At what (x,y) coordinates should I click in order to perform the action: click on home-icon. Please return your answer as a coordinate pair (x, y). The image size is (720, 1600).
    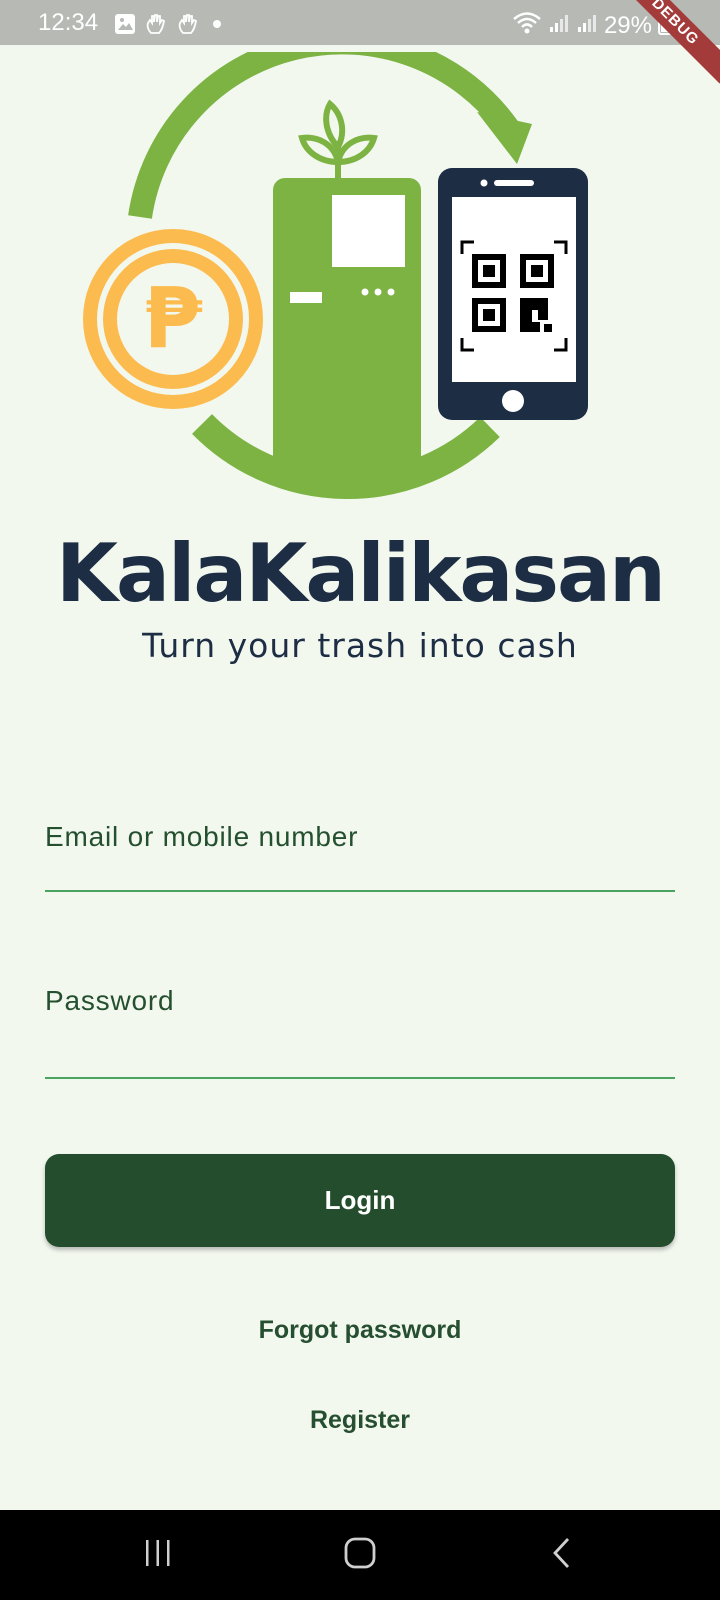
    Looking at the image, I should click on (360, 1555).